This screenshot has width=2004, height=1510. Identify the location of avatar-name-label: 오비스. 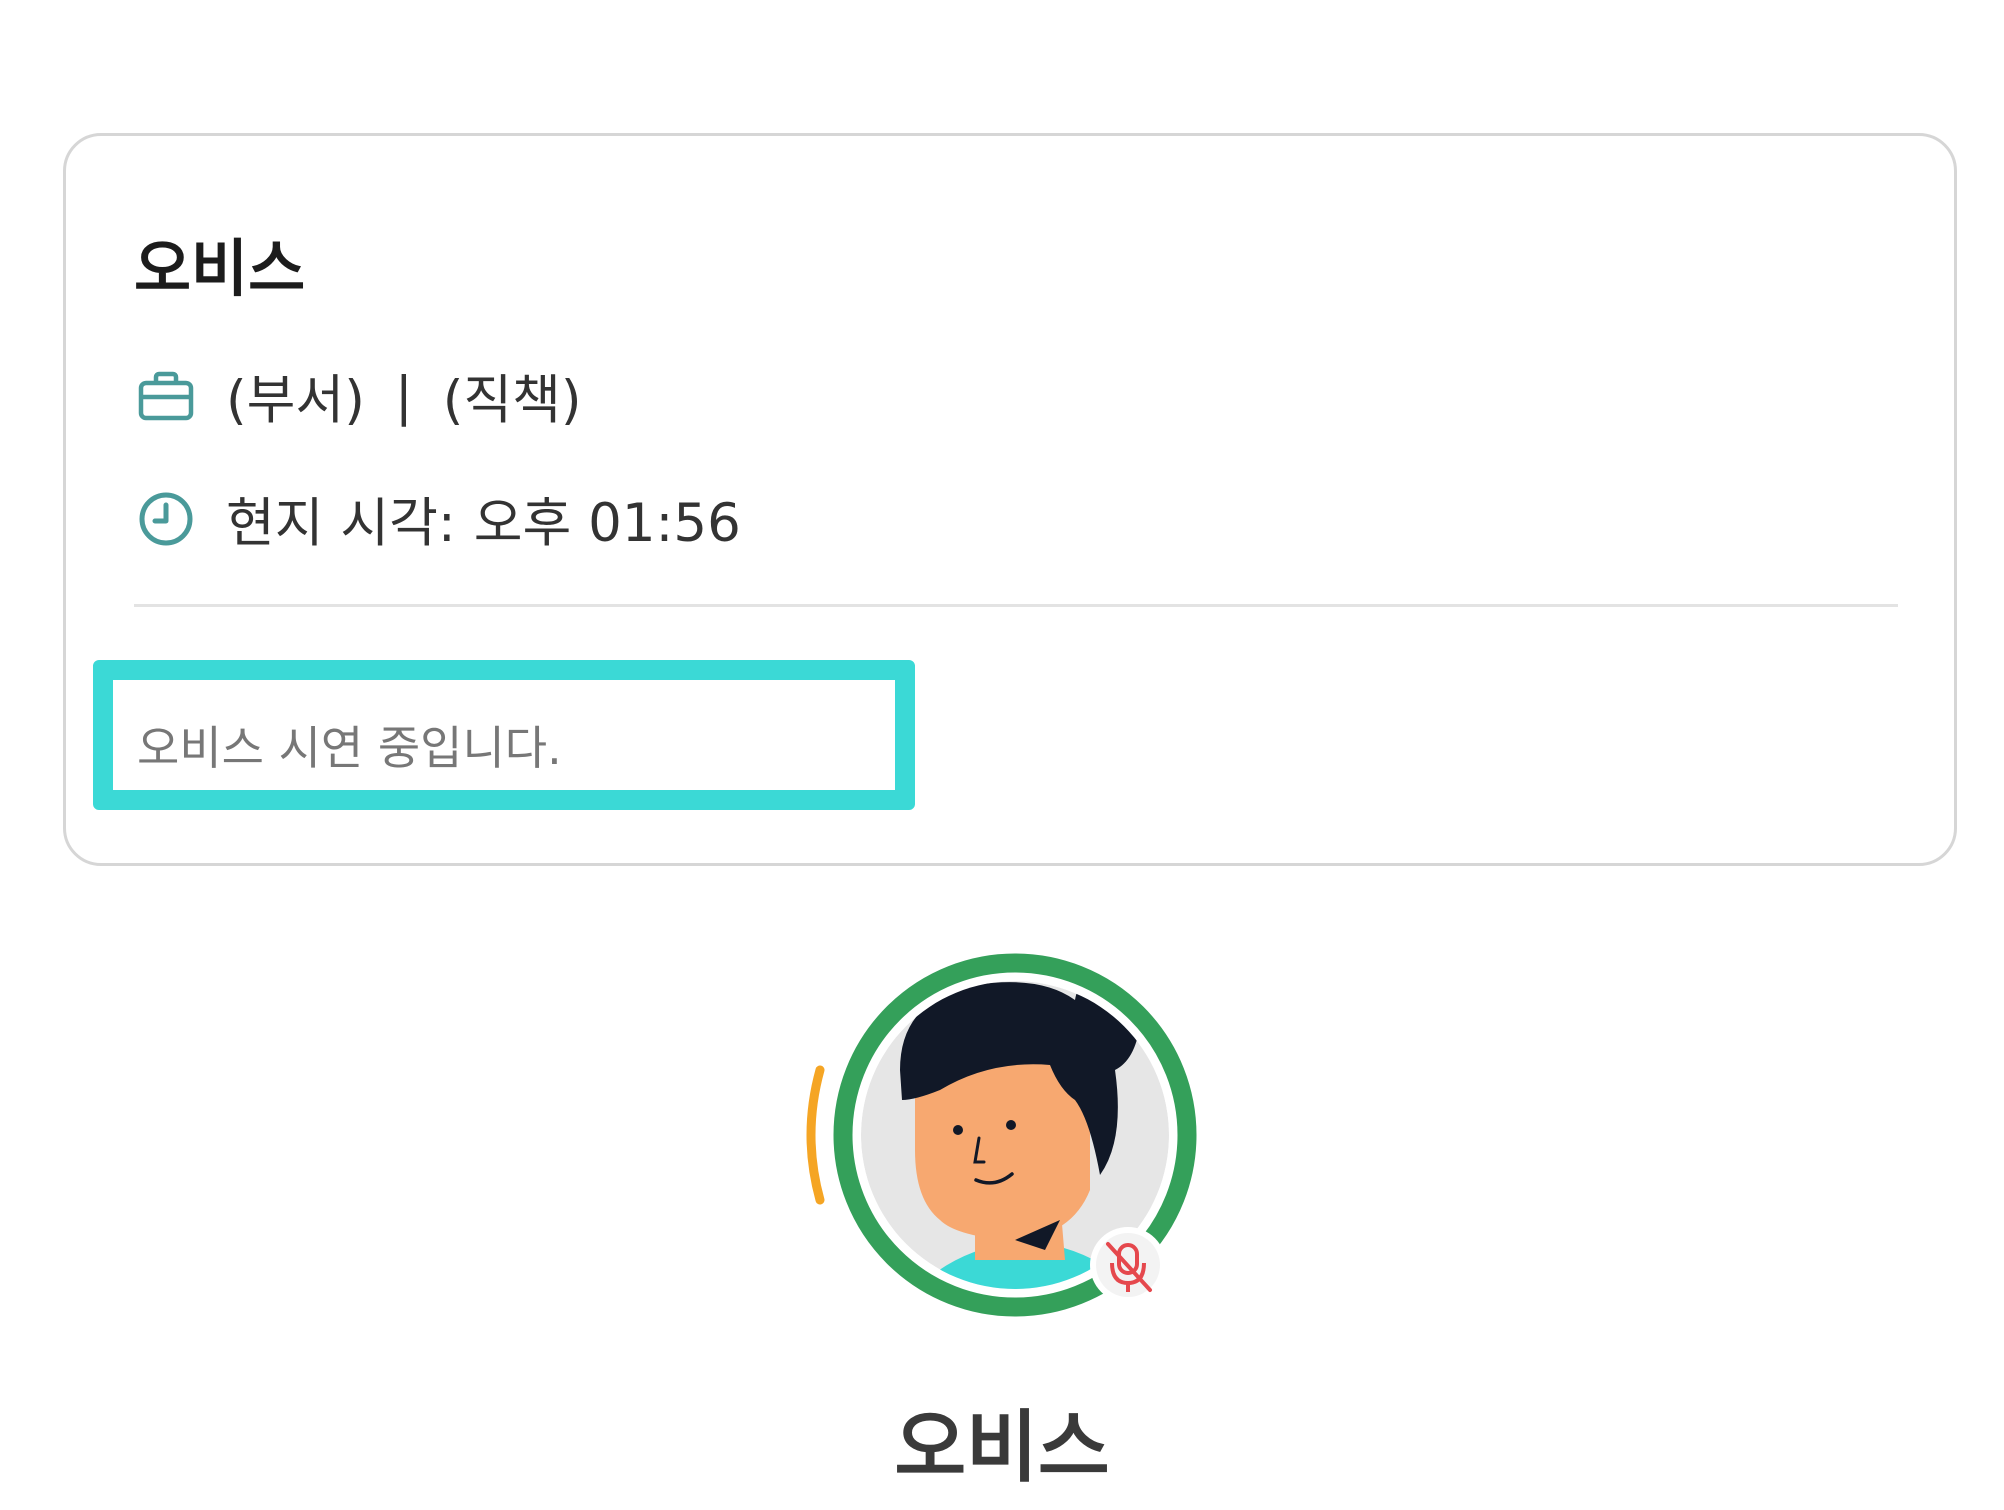
(1002, 1448).